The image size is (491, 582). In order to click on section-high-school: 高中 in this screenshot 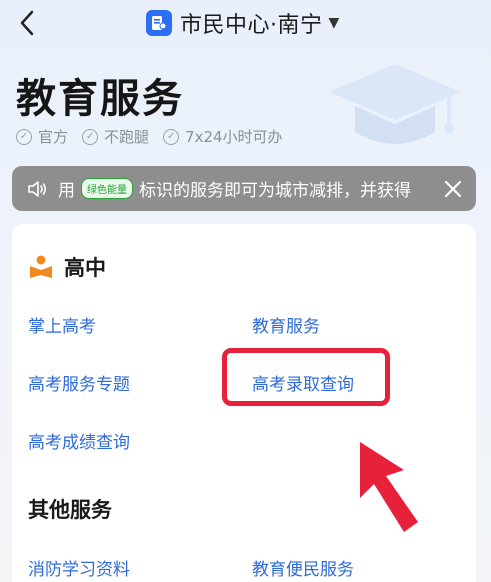, I will do `click(67, 267)`.